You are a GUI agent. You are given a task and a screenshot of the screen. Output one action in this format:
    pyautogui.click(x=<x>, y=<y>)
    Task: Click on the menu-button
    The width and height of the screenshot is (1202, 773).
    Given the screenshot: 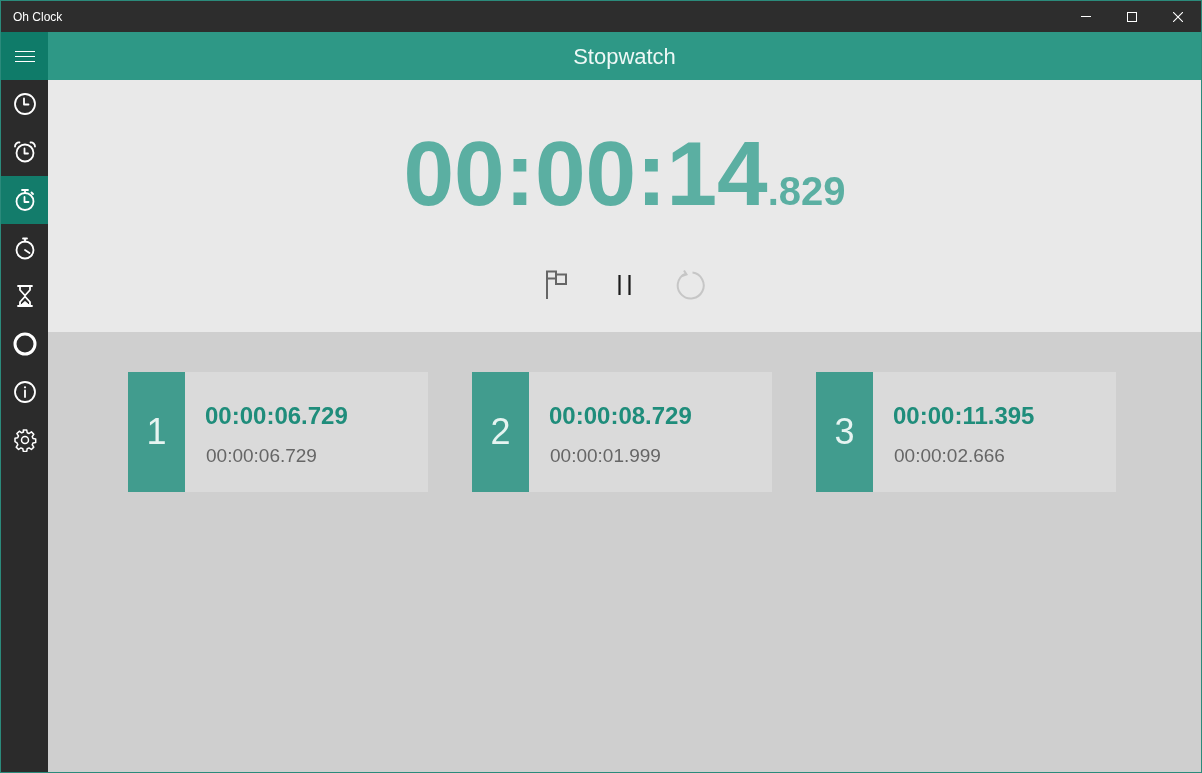 What is the action you would take?
    pyautogui.click(x=24, y=56)
    